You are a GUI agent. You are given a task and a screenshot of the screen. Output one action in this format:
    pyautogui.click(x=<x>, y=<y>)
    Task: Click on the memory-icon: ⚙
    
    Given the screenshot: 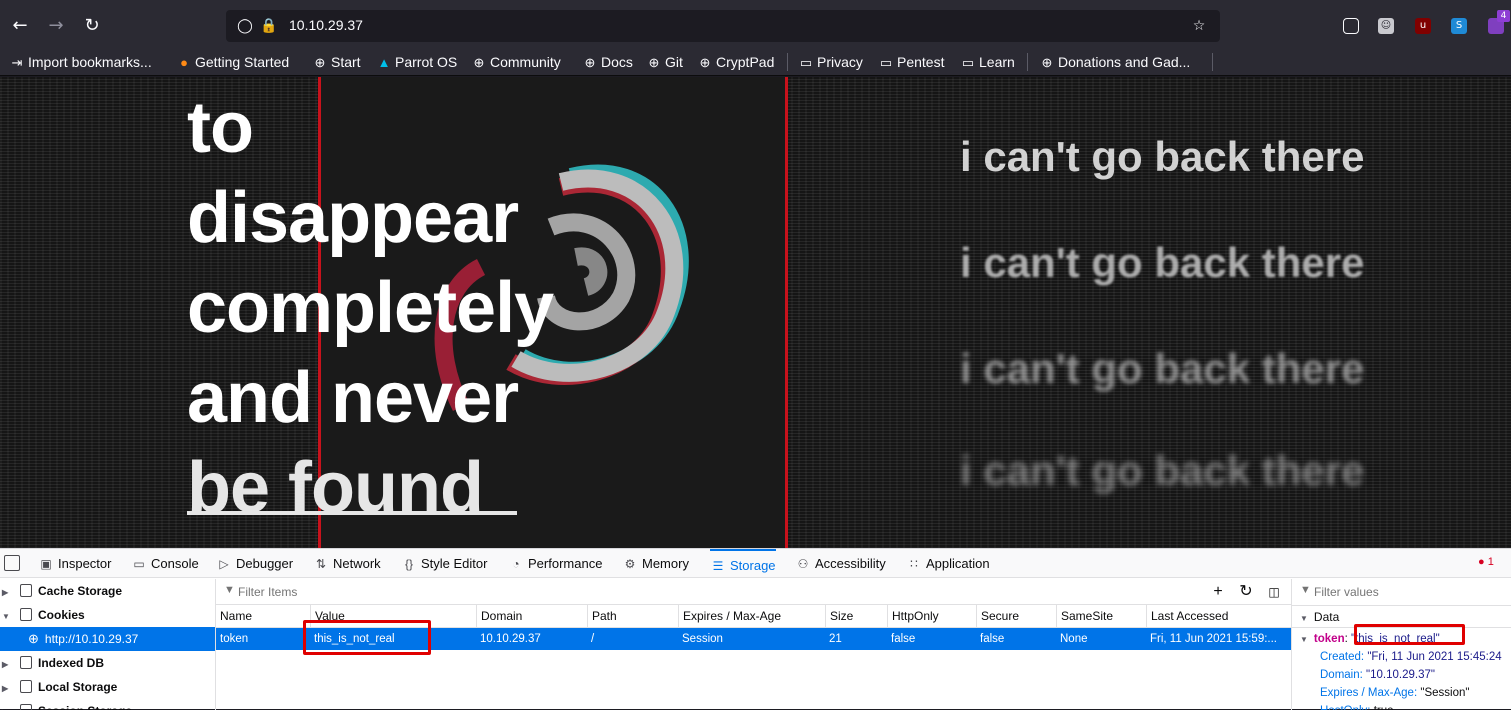 What is the action you would take?
    pyautogui.click(x=630, y=564)
    